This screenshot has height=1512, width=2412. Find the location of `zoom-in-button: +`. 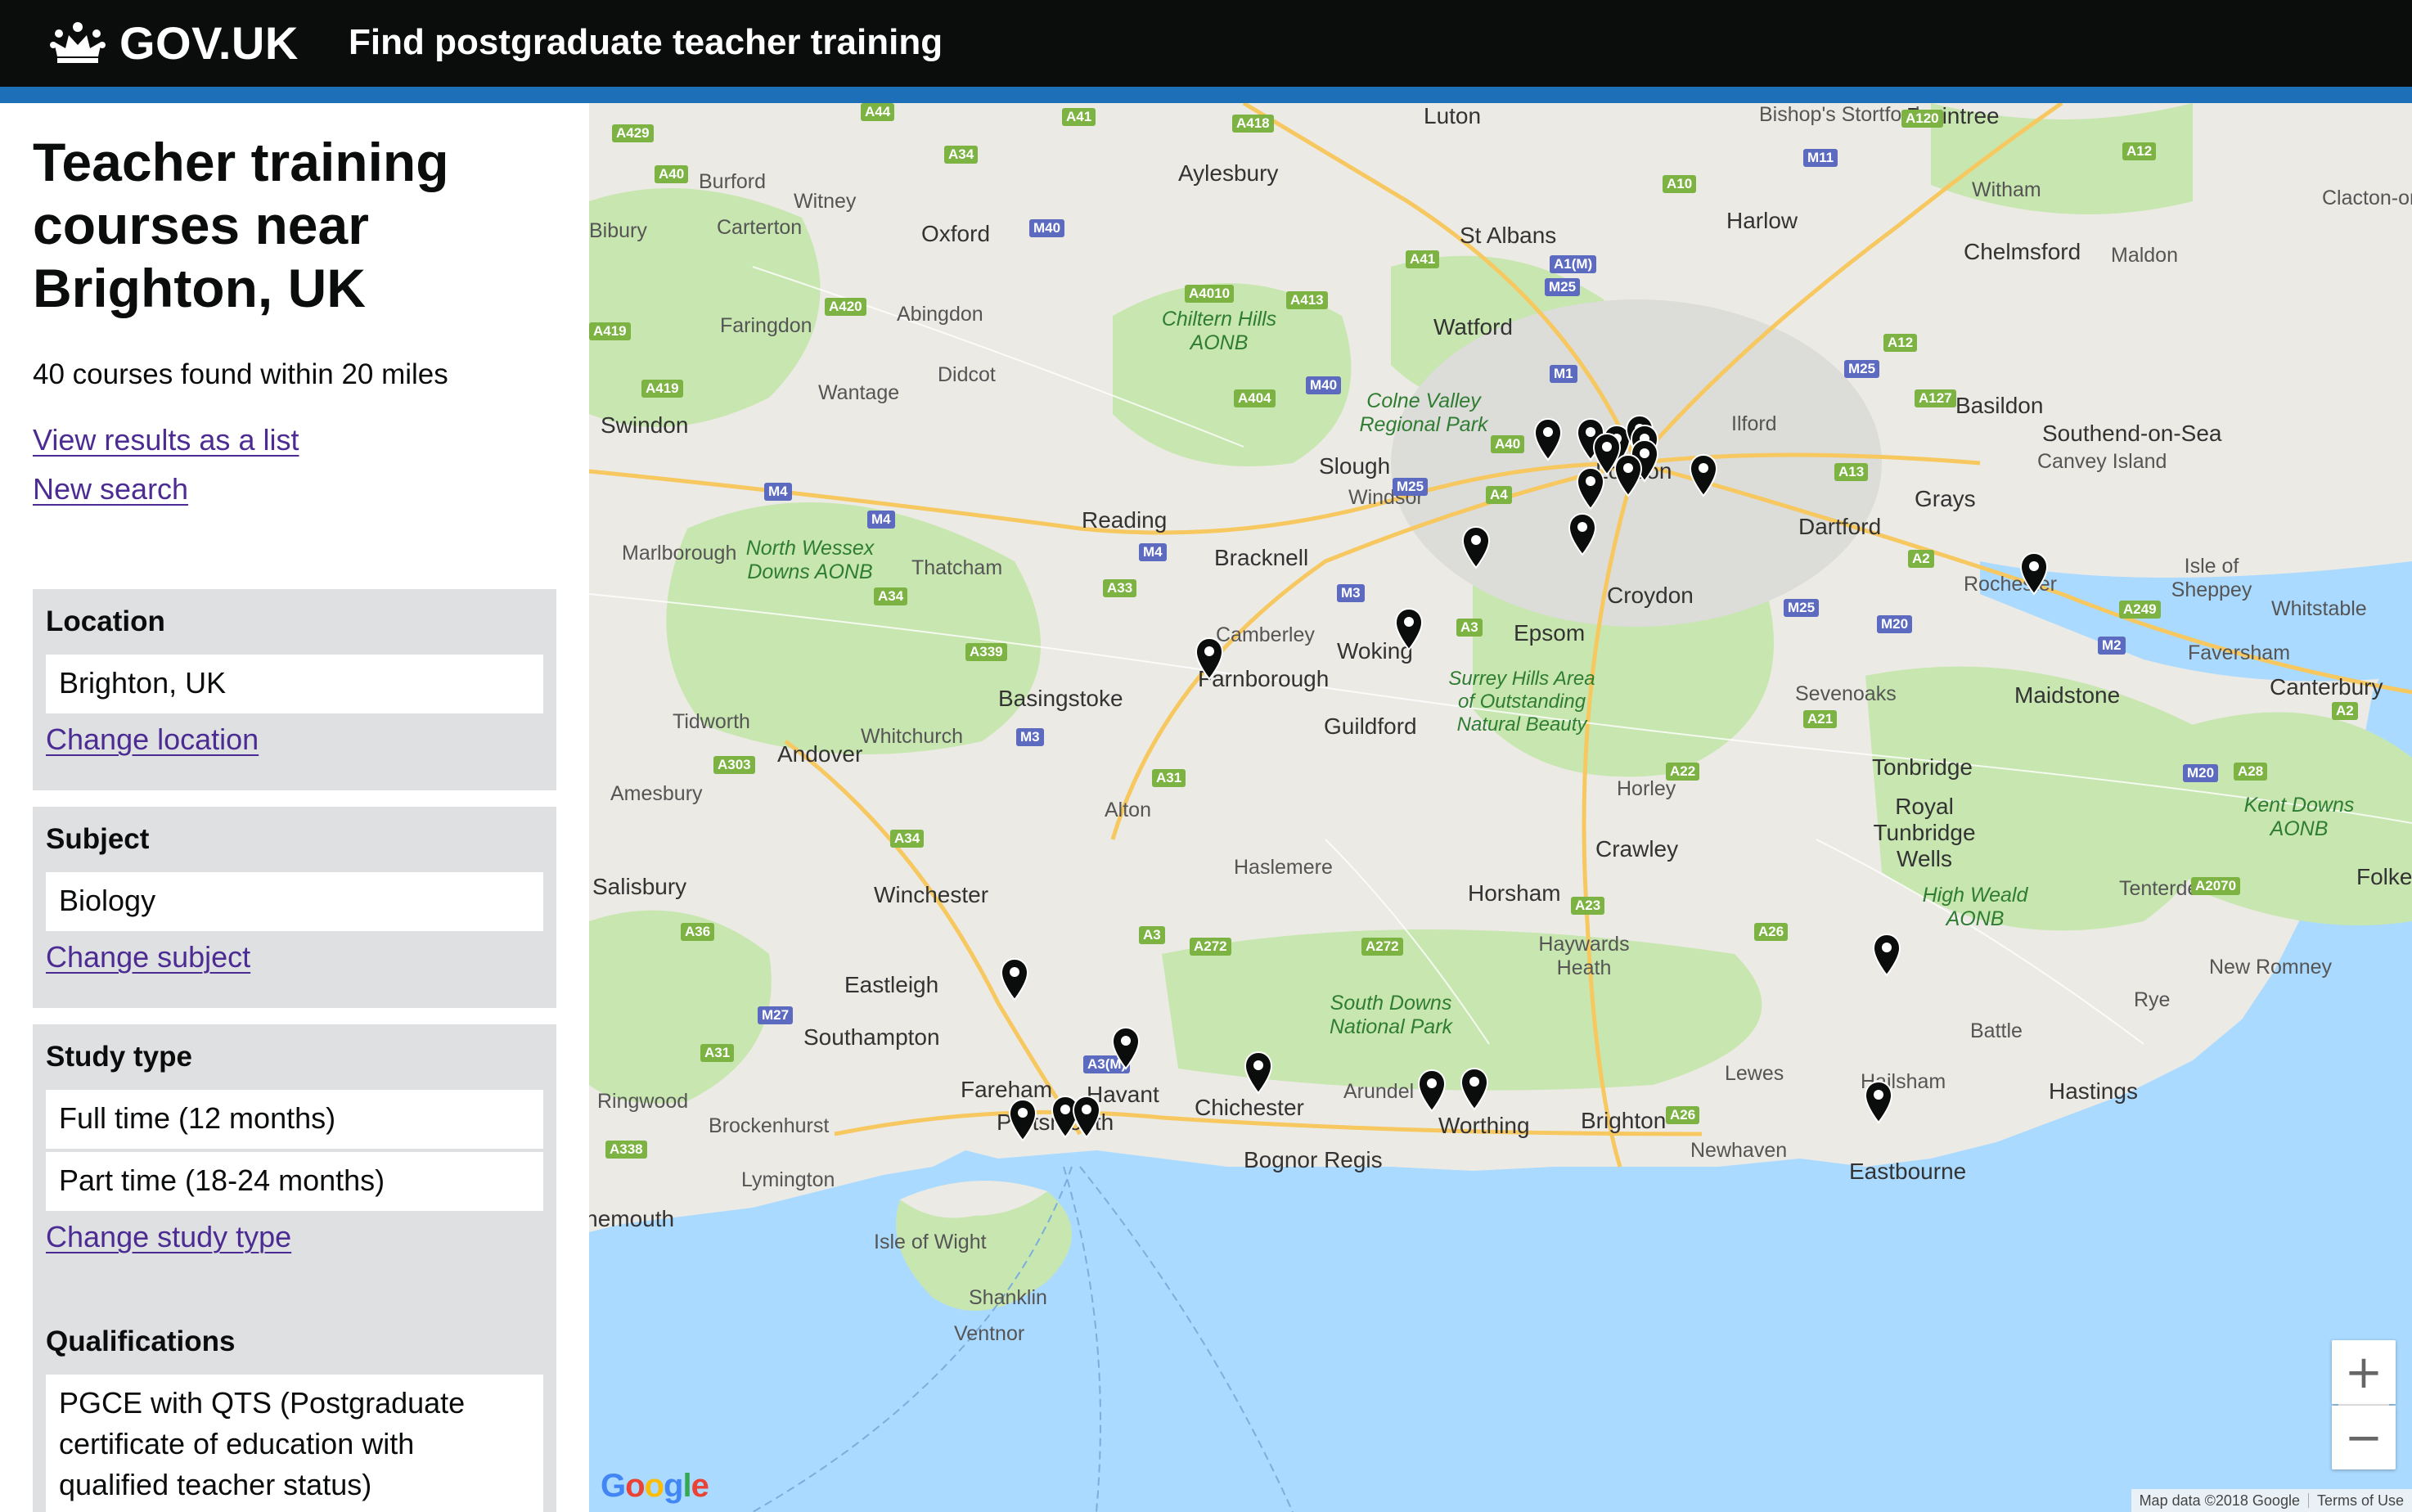

zoom-in-button: + is located at coordinates (2364, 1372).